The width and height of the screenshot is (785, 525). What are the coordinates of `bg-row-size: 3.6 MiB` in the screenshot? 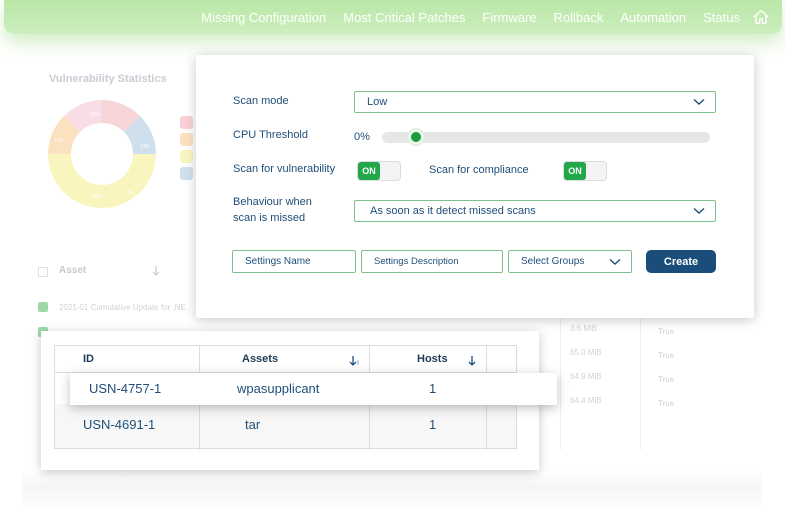 It's located at (584, 328).